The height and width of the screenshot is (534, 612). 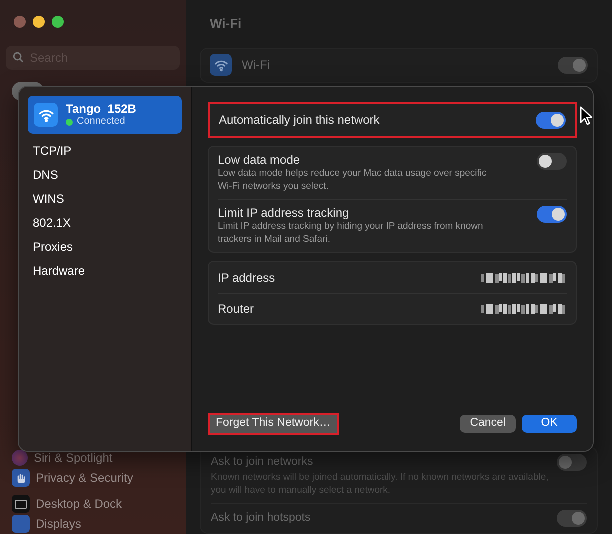 I want to click on network-item: Tango_152B Connected, so click(x=105, y=115).